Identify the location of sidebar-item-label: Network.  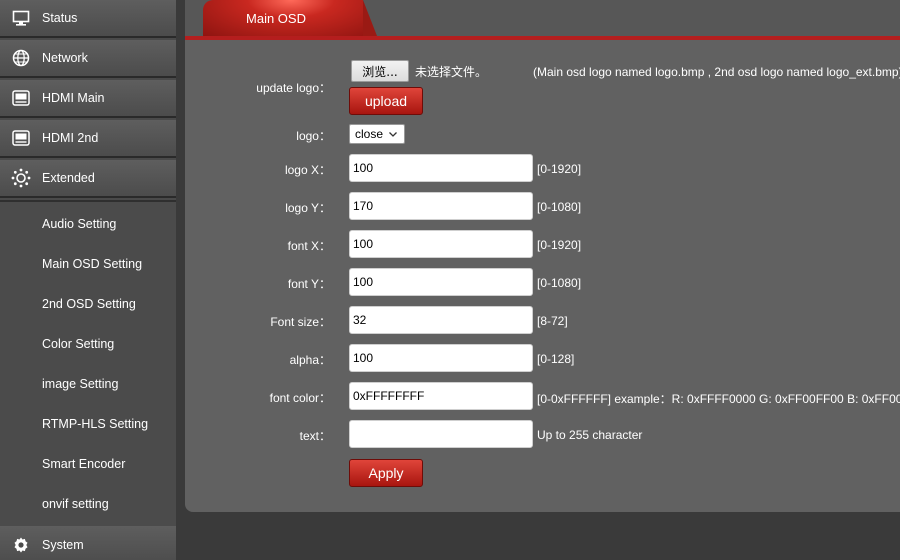
(65, 58).